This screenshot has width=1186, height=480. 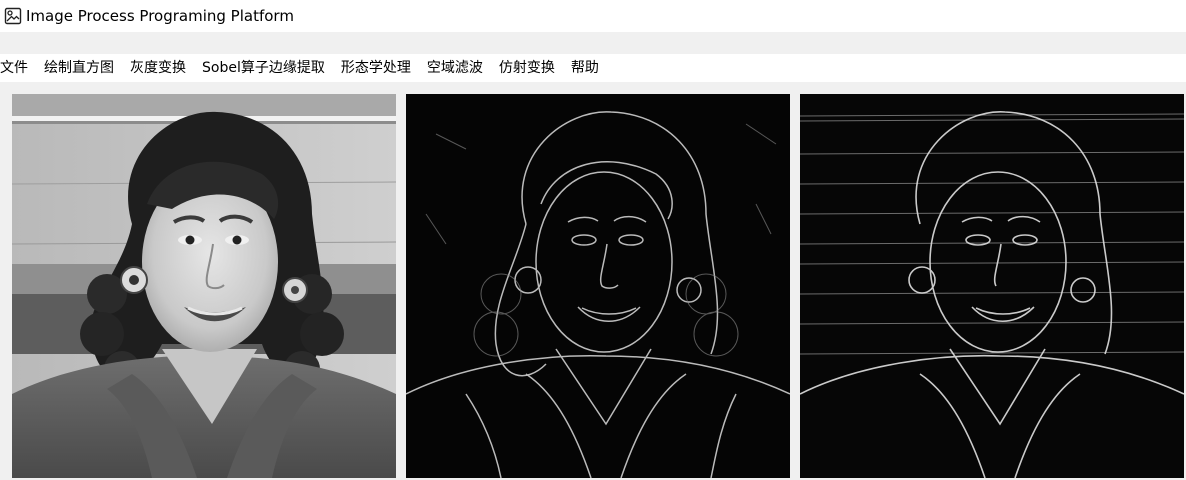 I want to click on menu-morphology: 形态学处理, so click(x=376, y=68).